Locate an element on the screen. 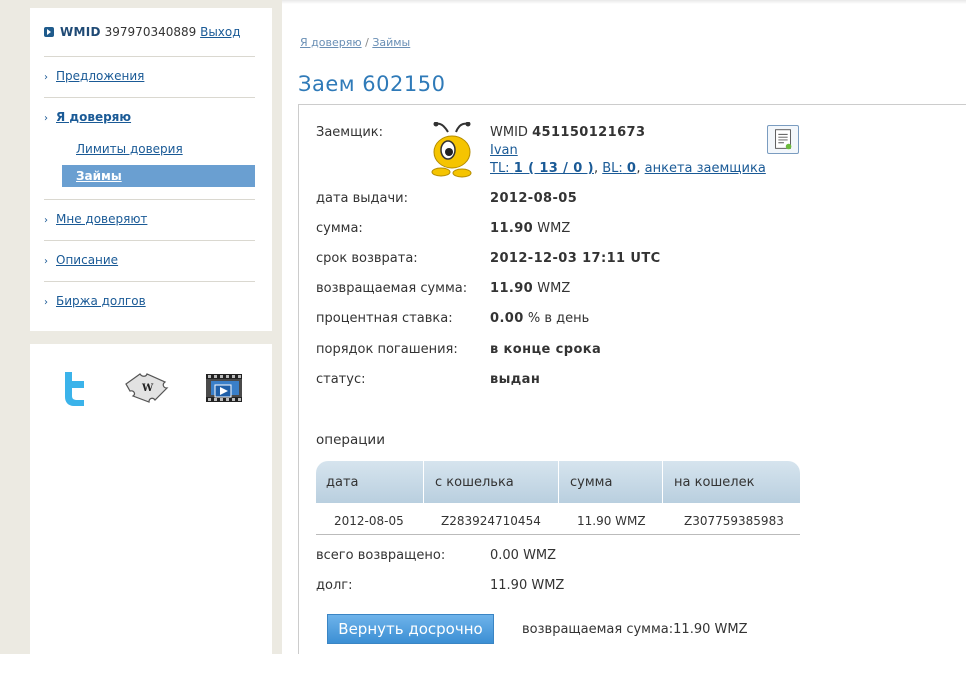 This screenshot has height=684, width=966. sidebar-subitem-loans: Займы is located at coordinates (158, 176).